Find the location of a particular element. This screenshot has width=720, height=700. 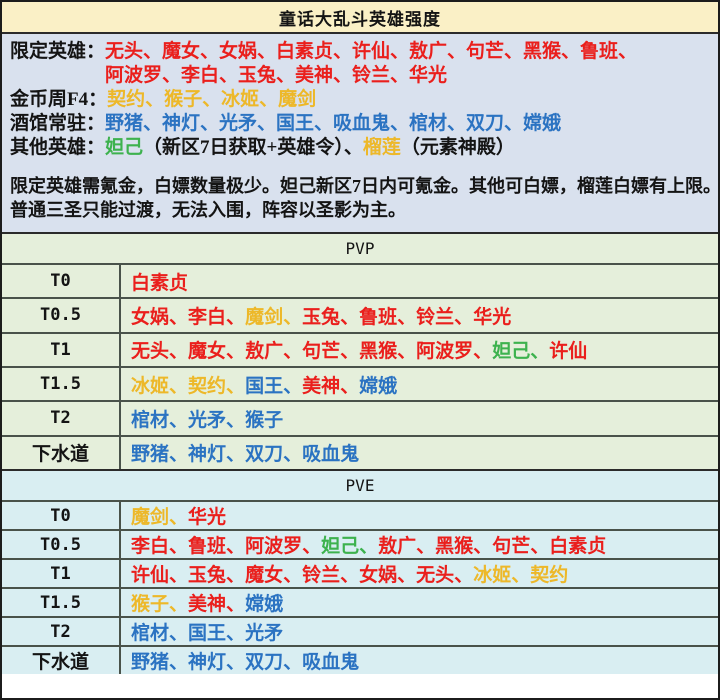

tier-row: T0 白素贞 is located at coordinates (360, 282).